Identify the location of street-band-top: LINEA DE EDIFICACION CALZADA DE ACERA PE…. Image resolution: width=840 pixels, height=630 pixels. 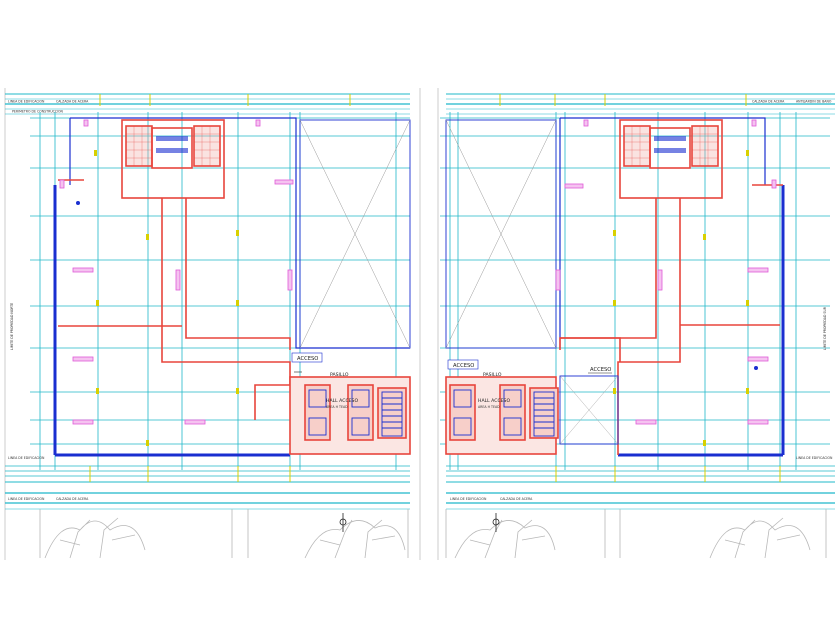
(207, 104).